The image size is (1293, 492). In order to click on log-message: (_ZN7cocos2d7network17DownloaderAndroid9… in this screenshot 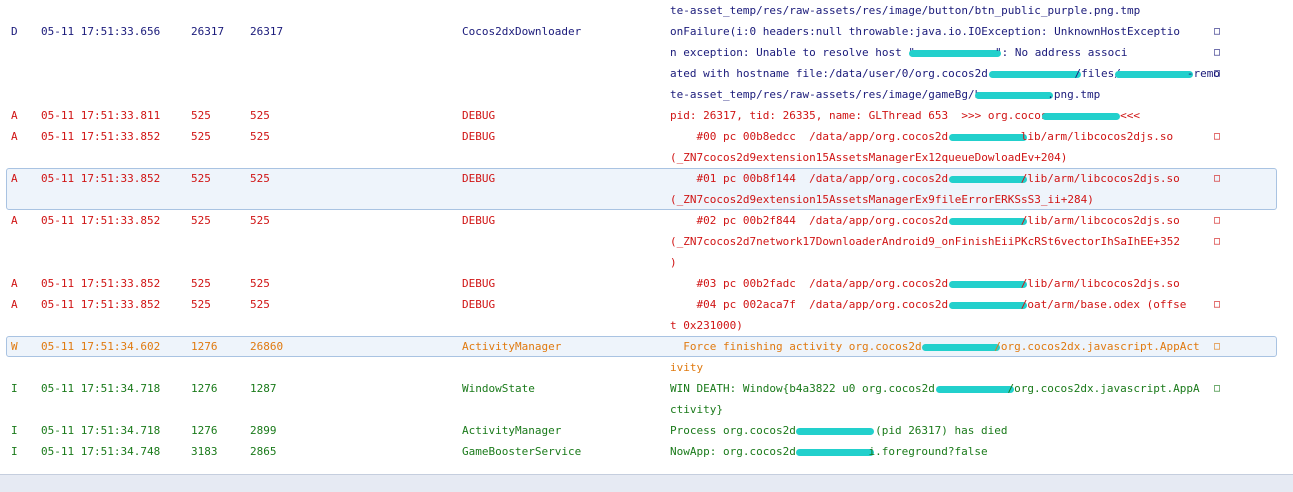, I will do `click(925, 241)`.